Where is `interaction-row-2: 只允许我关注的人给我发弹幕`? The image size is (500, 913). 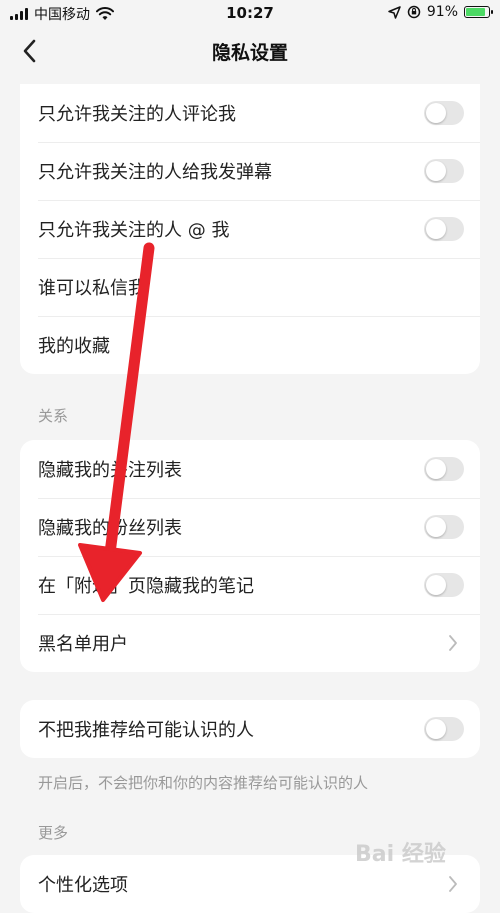 interaction-row-2: 只允许我关注的人给我发弹幕 is located at coordinates (250, 171).